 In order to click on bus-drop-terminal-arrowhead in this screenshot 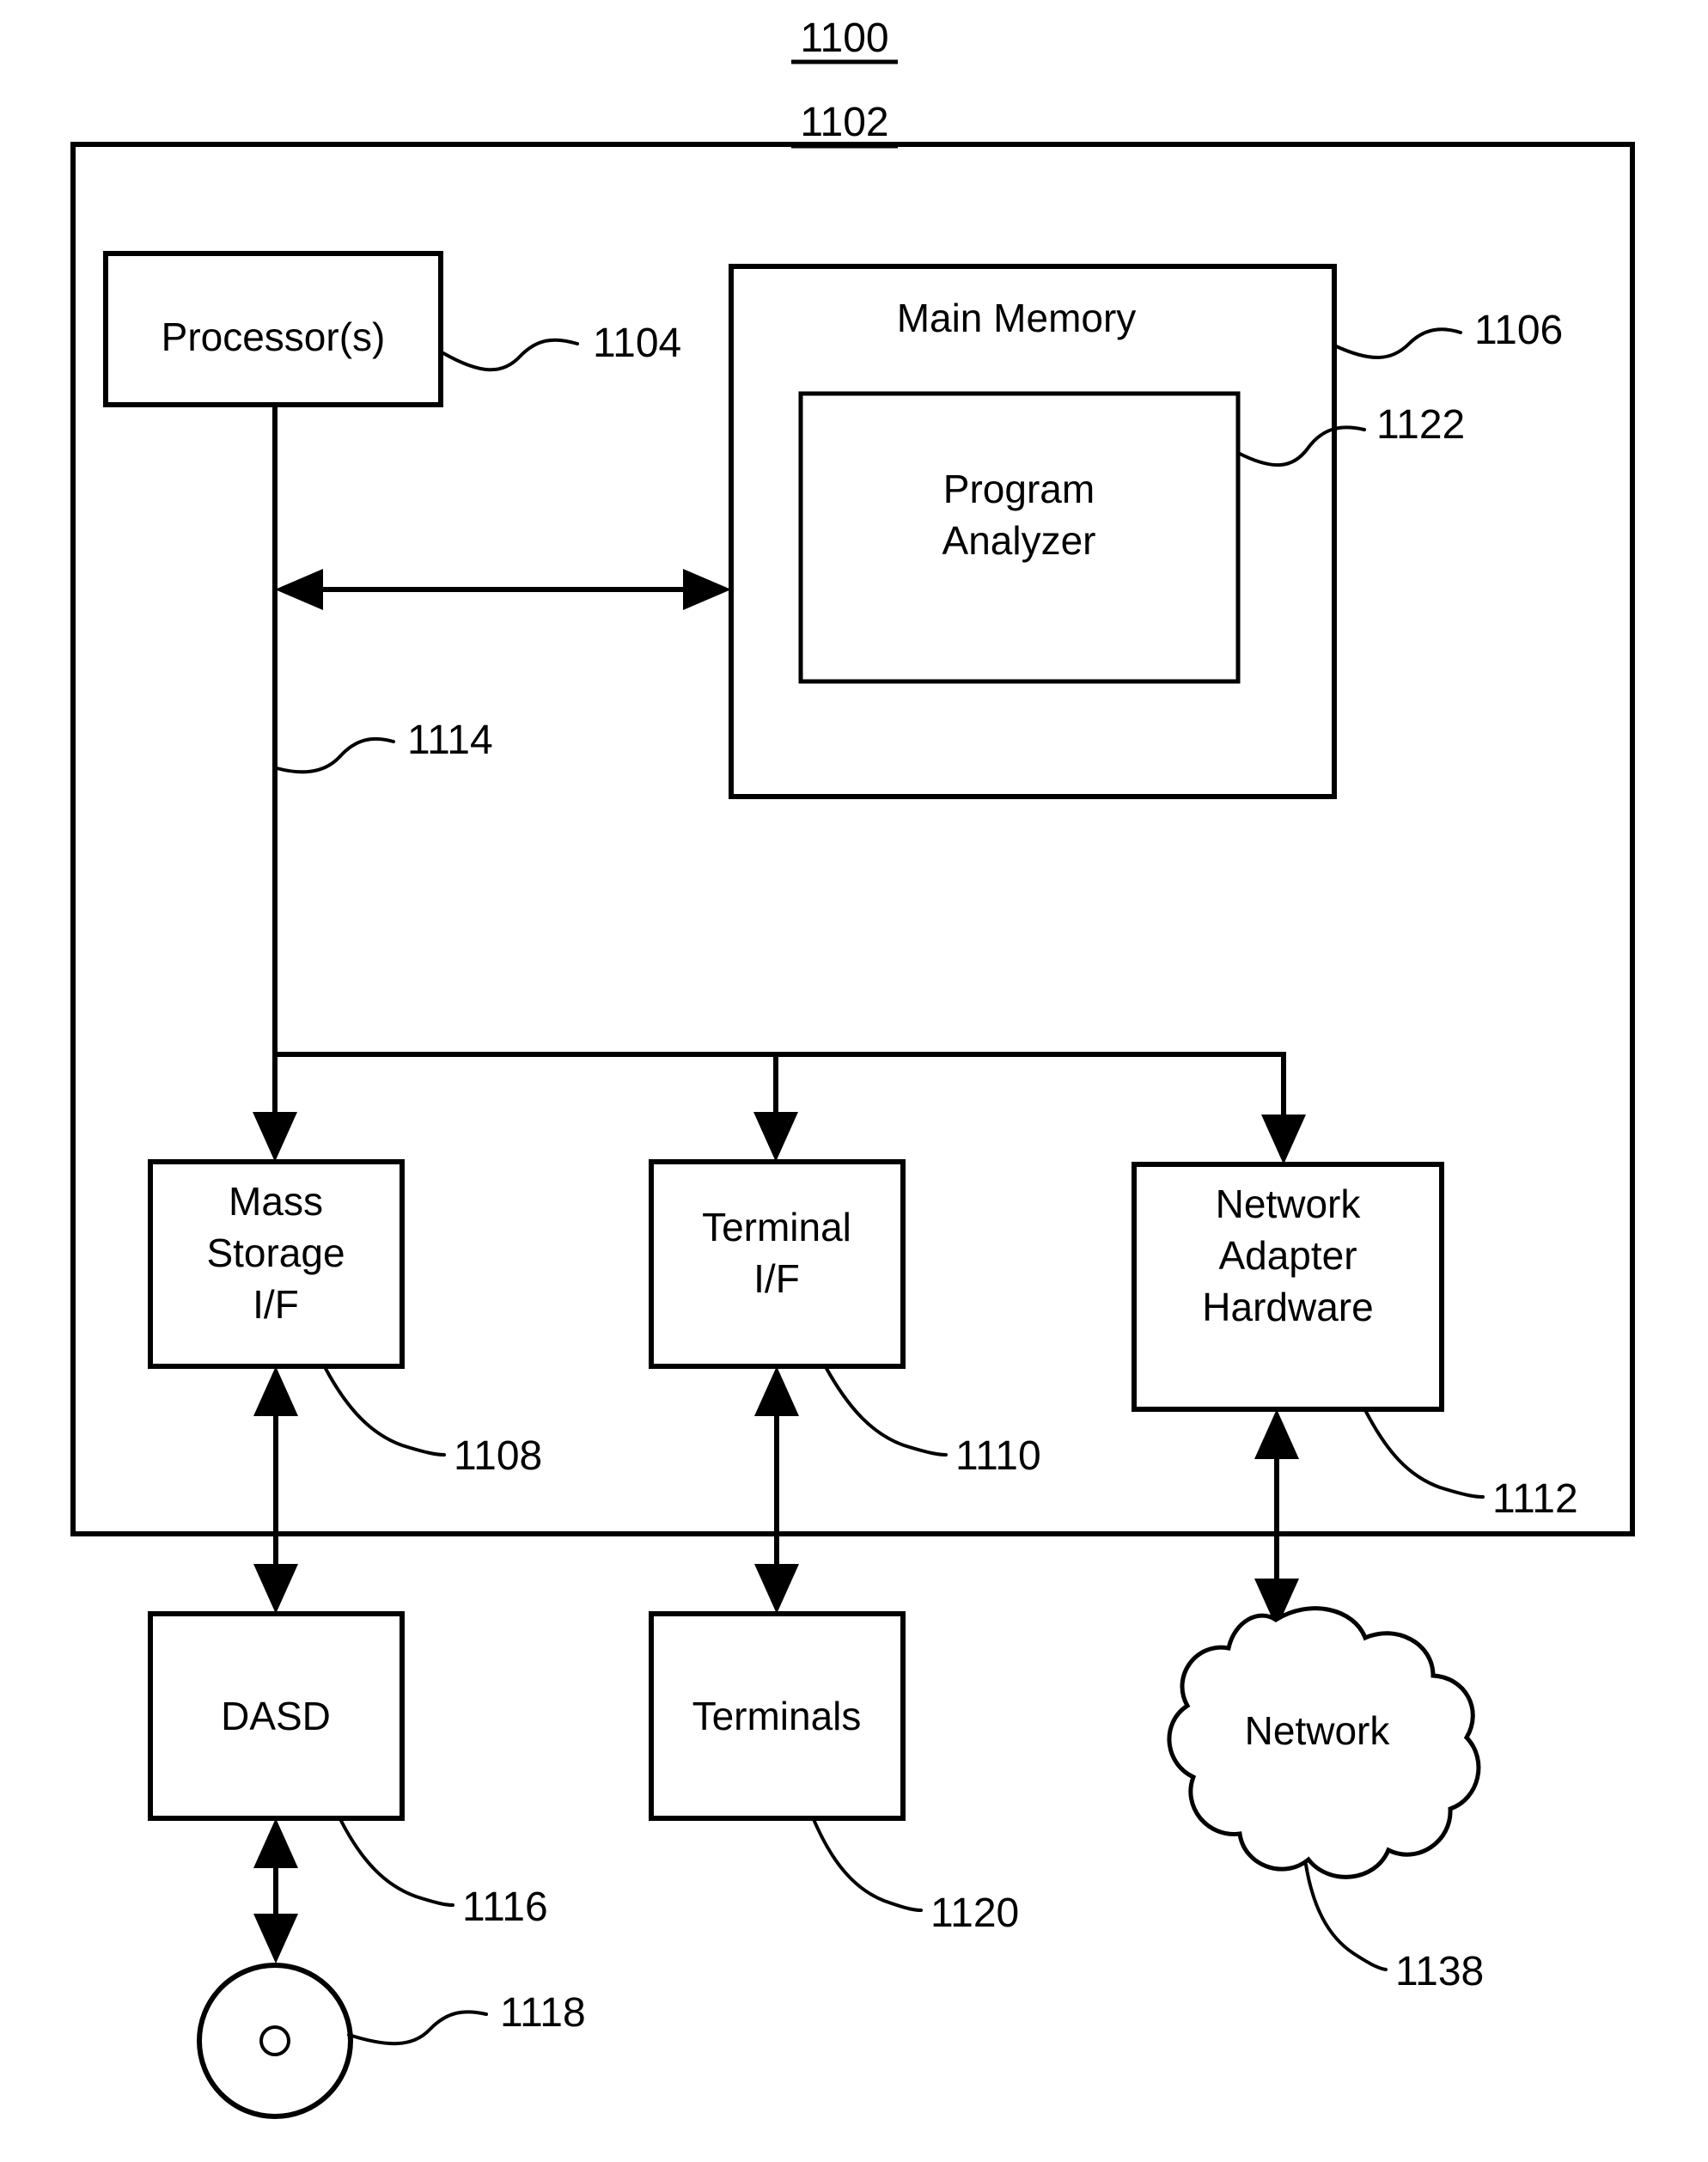, I will do `click(775, 1137)`.